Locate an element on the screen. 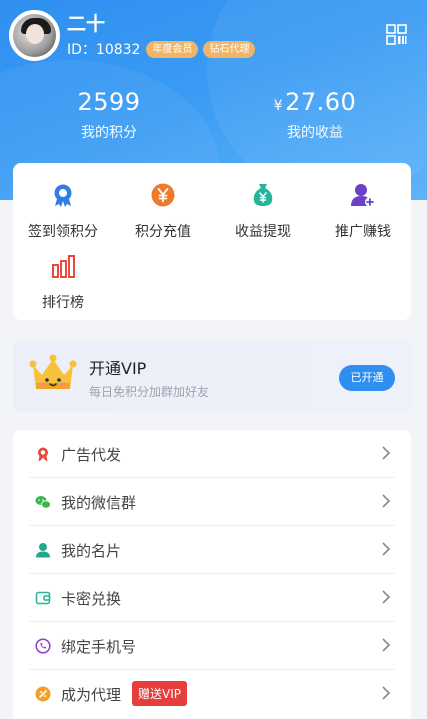  menu-label: 卡密兑换 is located at coordinates (91, 599).